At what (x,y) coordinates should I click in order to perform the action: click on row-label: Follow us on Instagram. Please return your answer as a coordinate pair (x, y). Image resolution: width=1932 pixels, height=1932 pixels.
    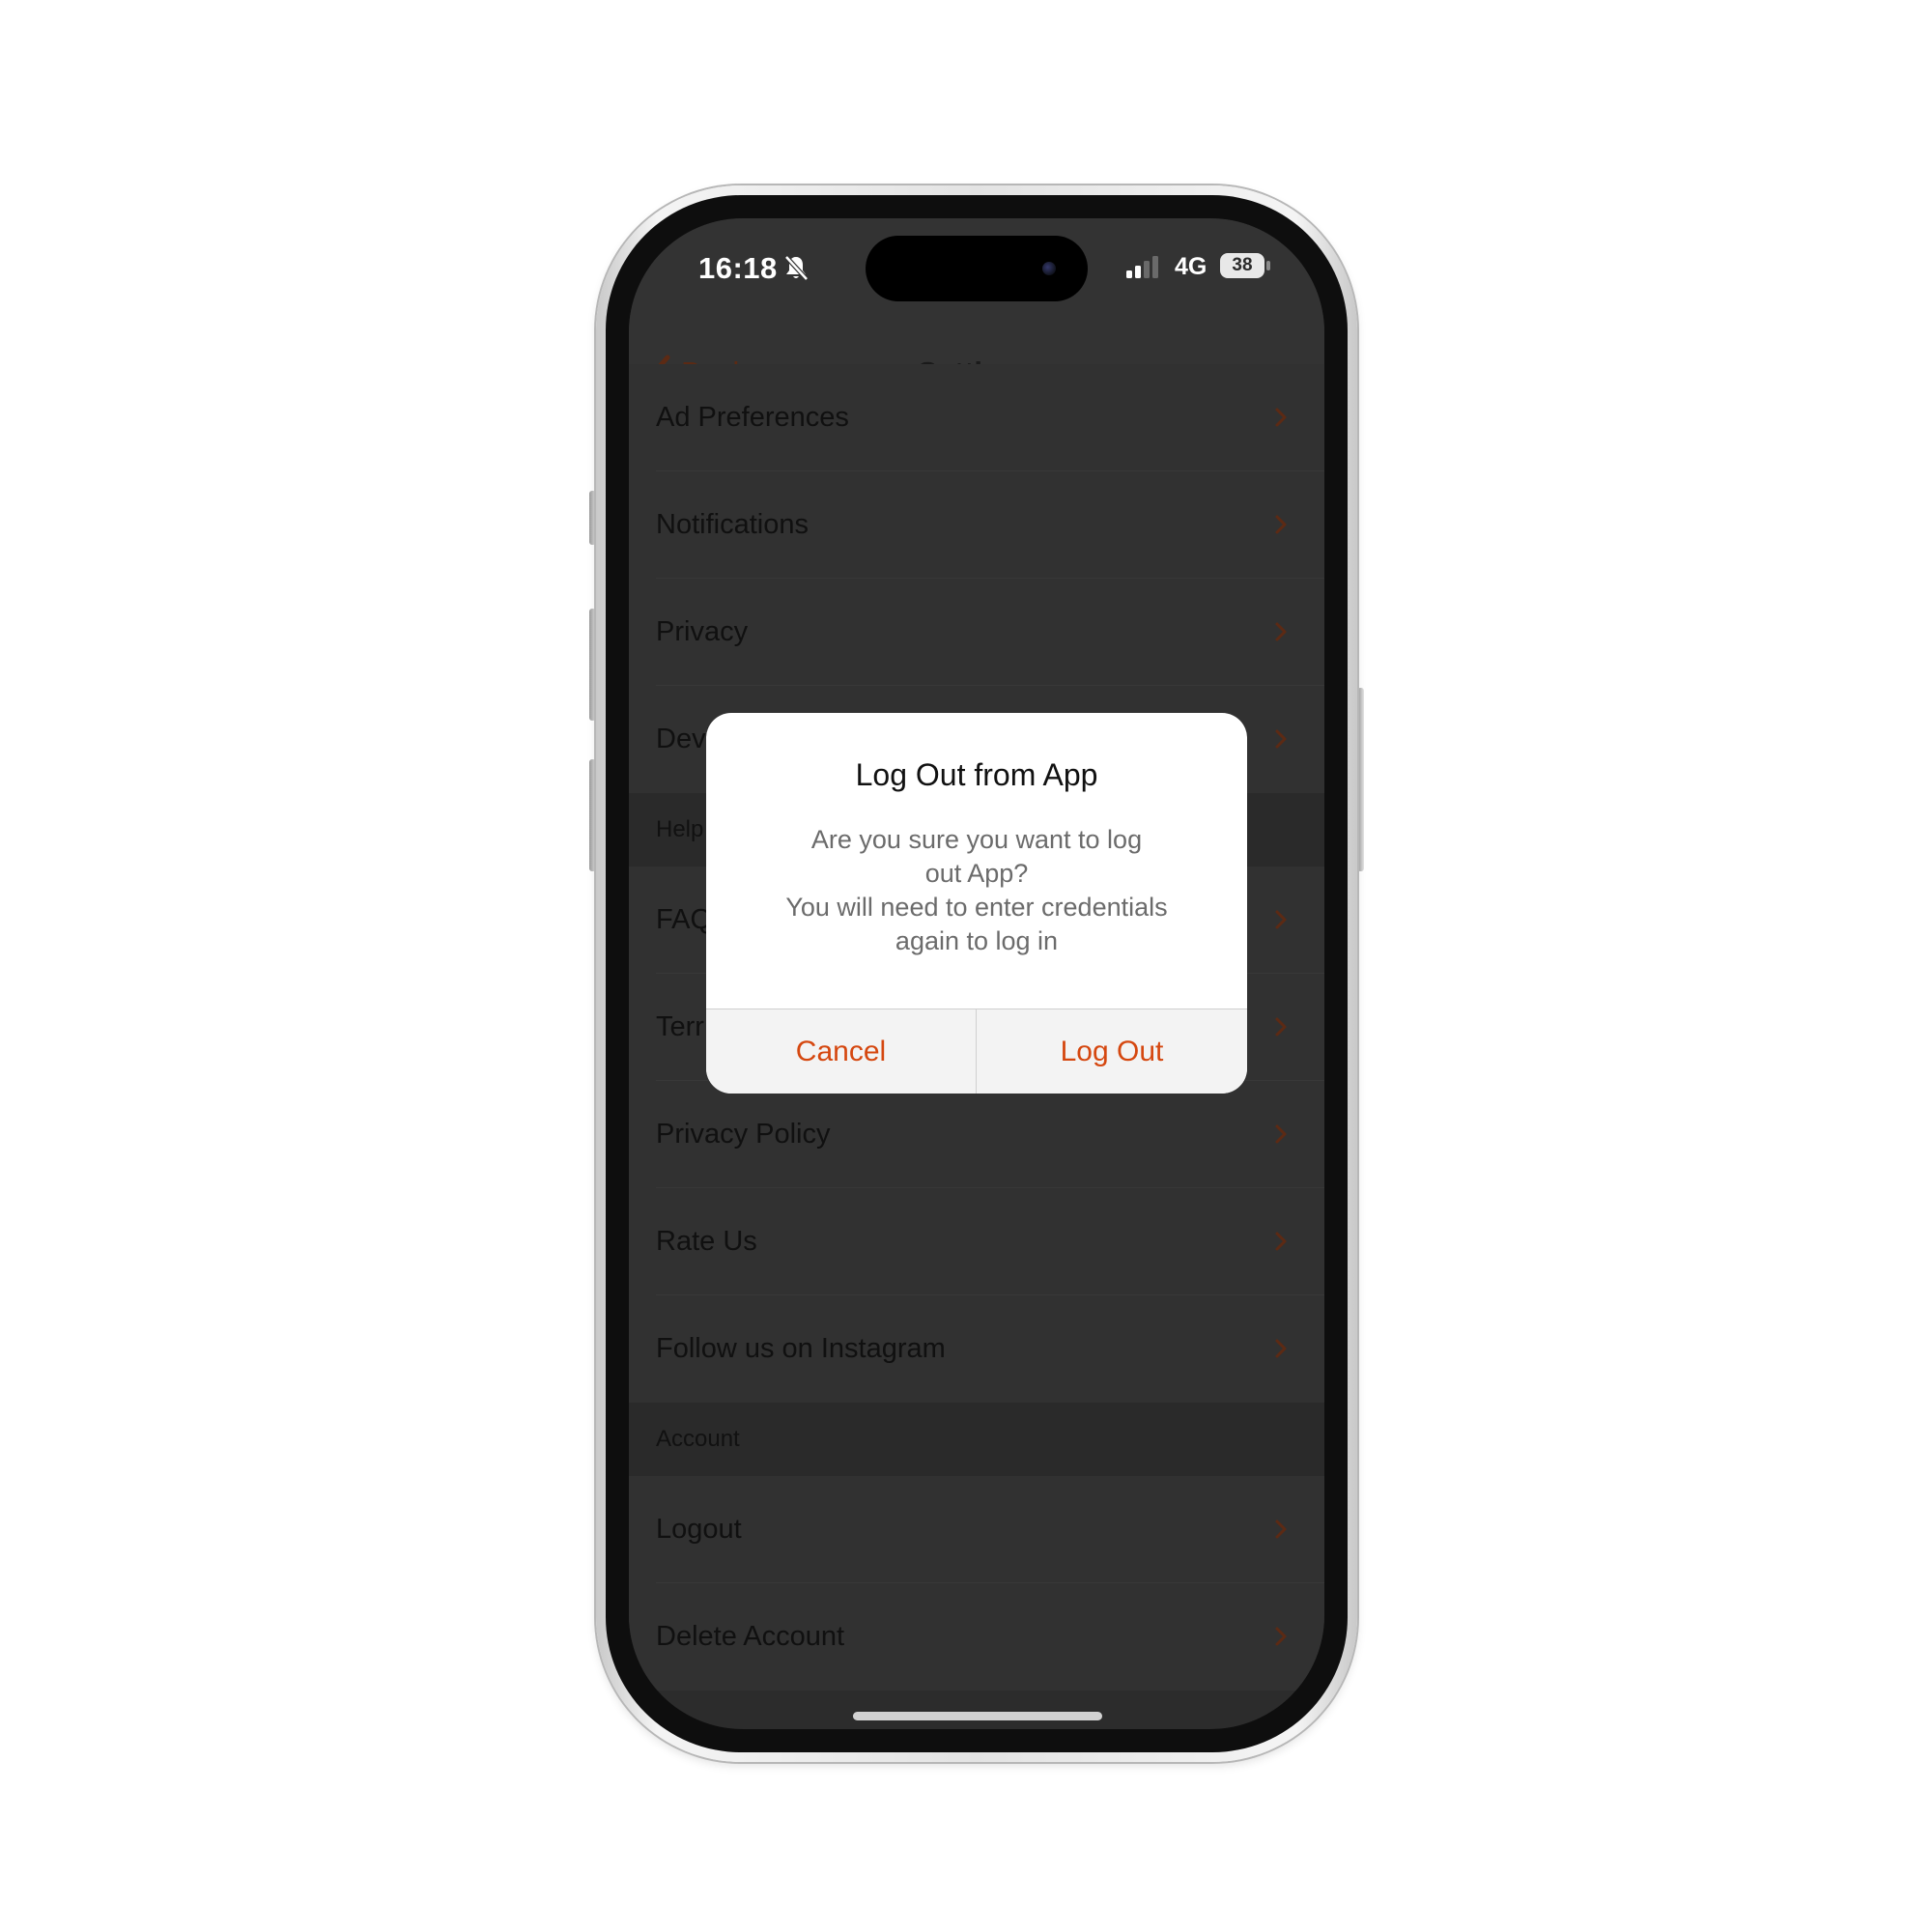
    Looking at the image, I should click on (801, 1348).